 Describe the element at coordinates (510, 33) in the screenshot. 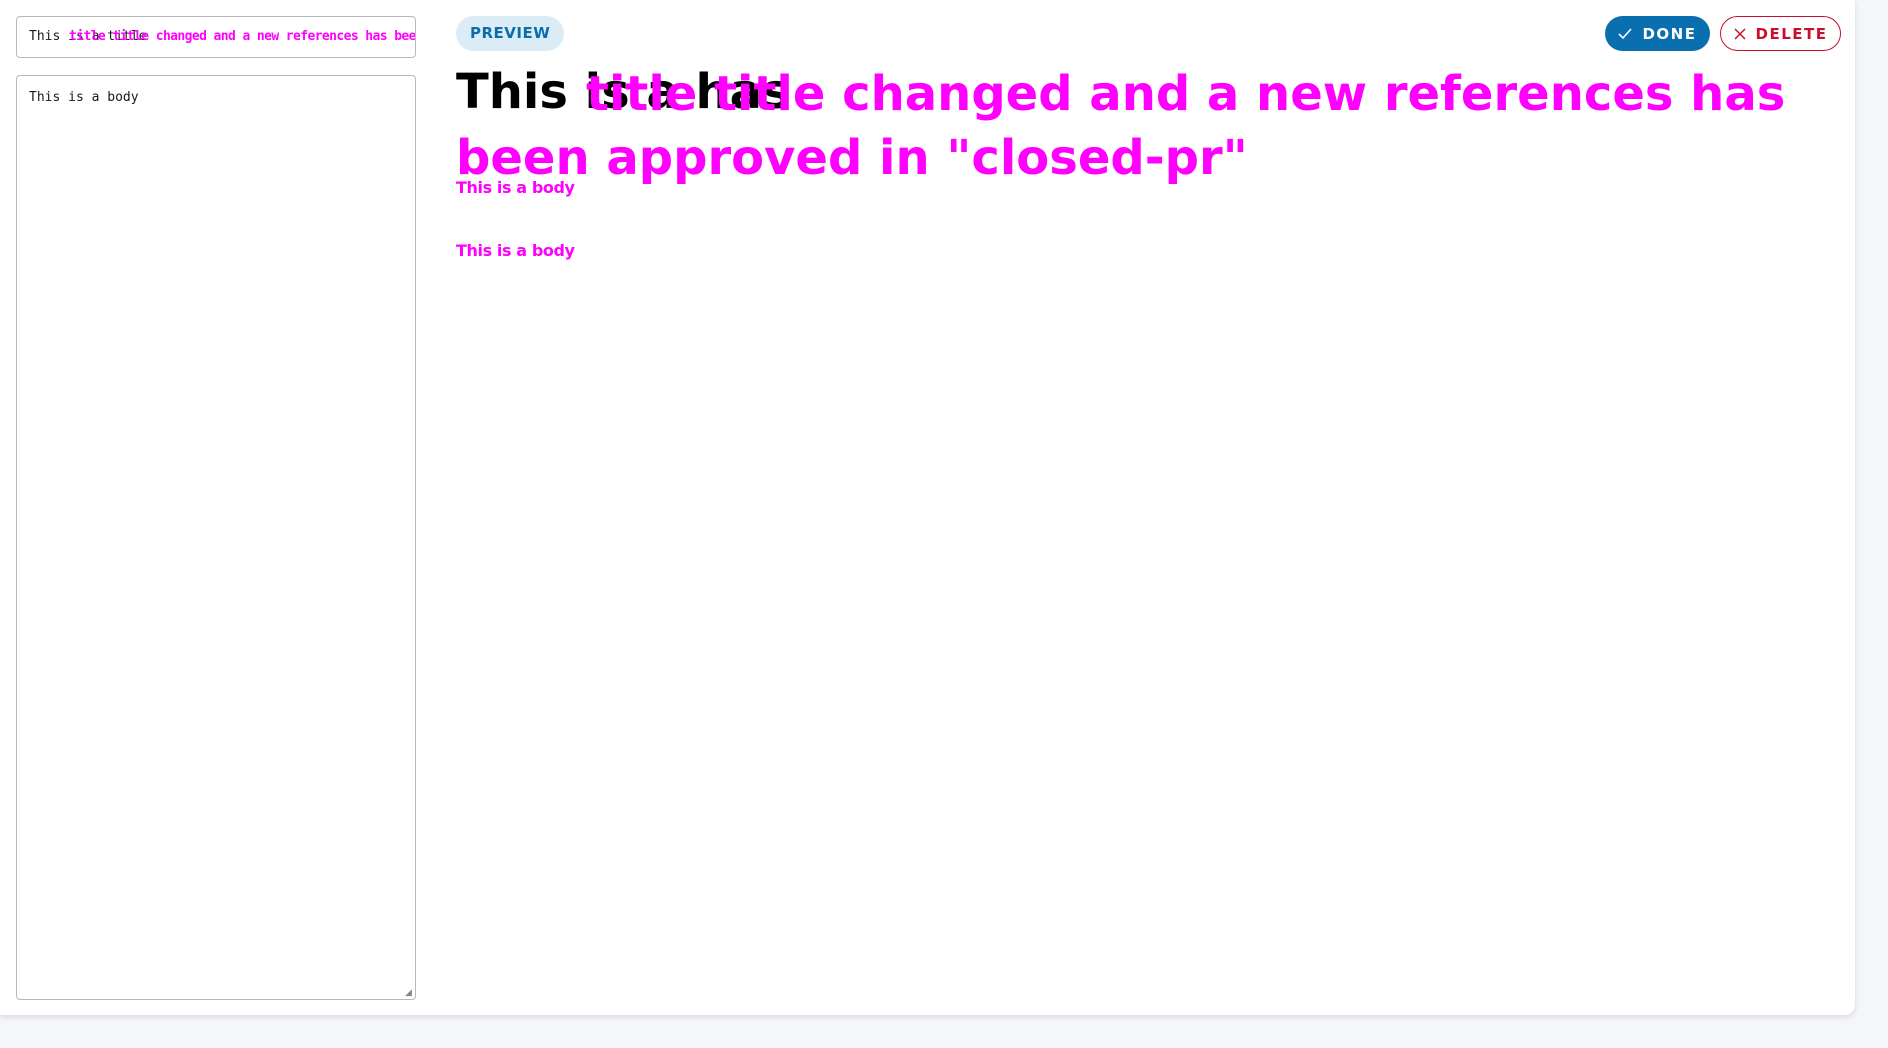

I see `preview-badge: PREVIEW` at that location.